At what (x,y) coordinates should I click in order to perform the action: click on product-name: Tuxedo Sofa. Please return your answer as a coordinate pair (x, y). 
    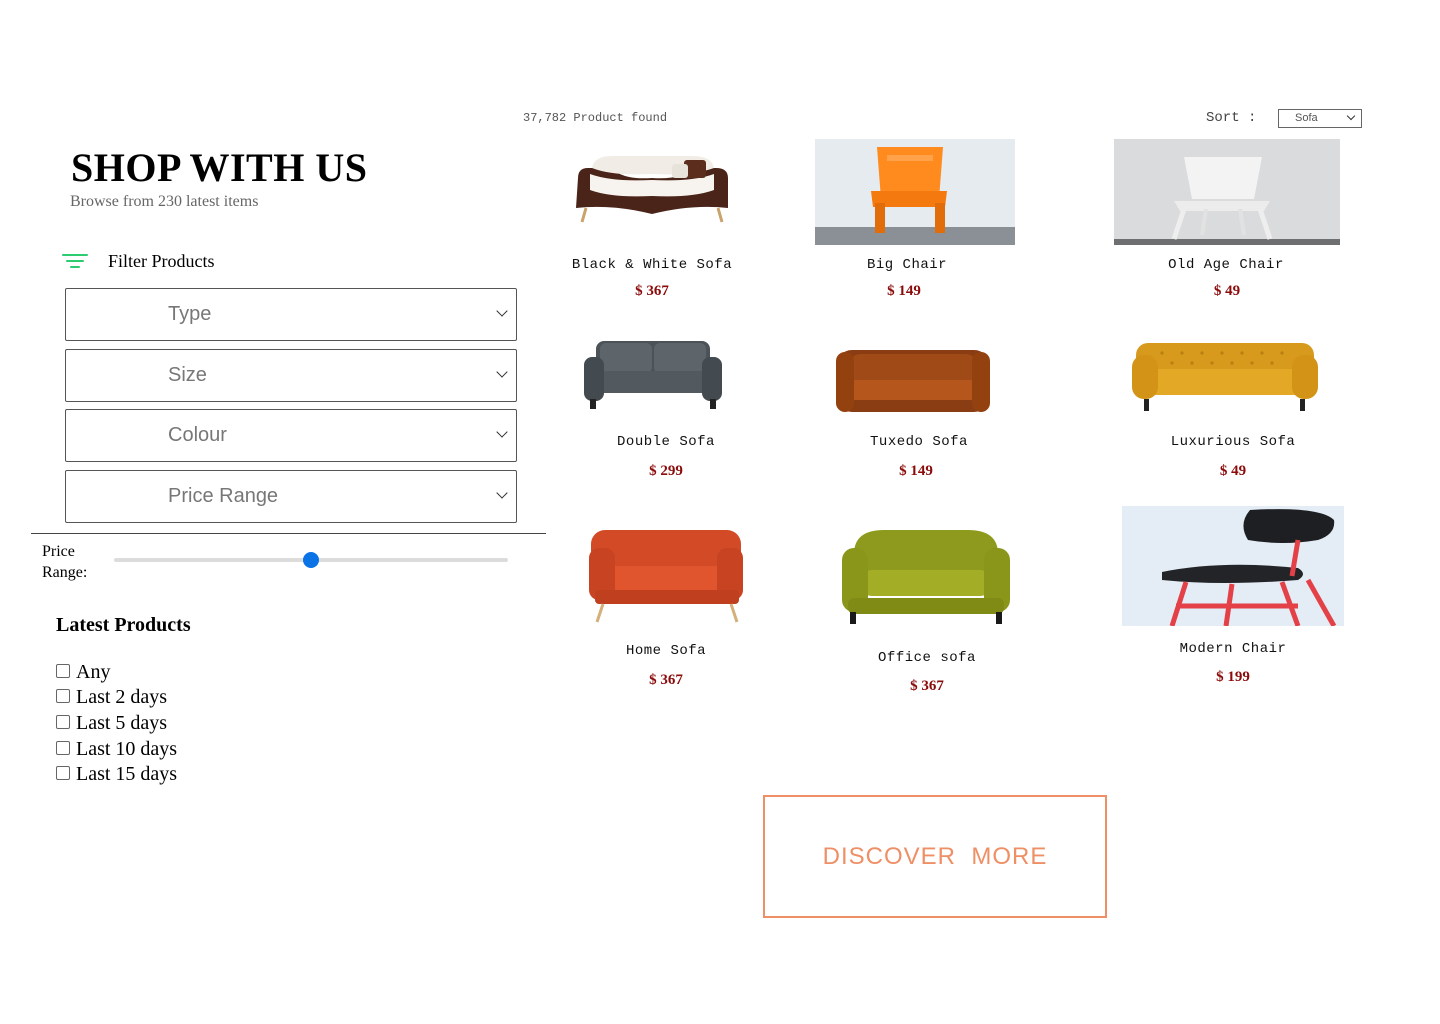
    Looking at the image, I should click on (919, 442).